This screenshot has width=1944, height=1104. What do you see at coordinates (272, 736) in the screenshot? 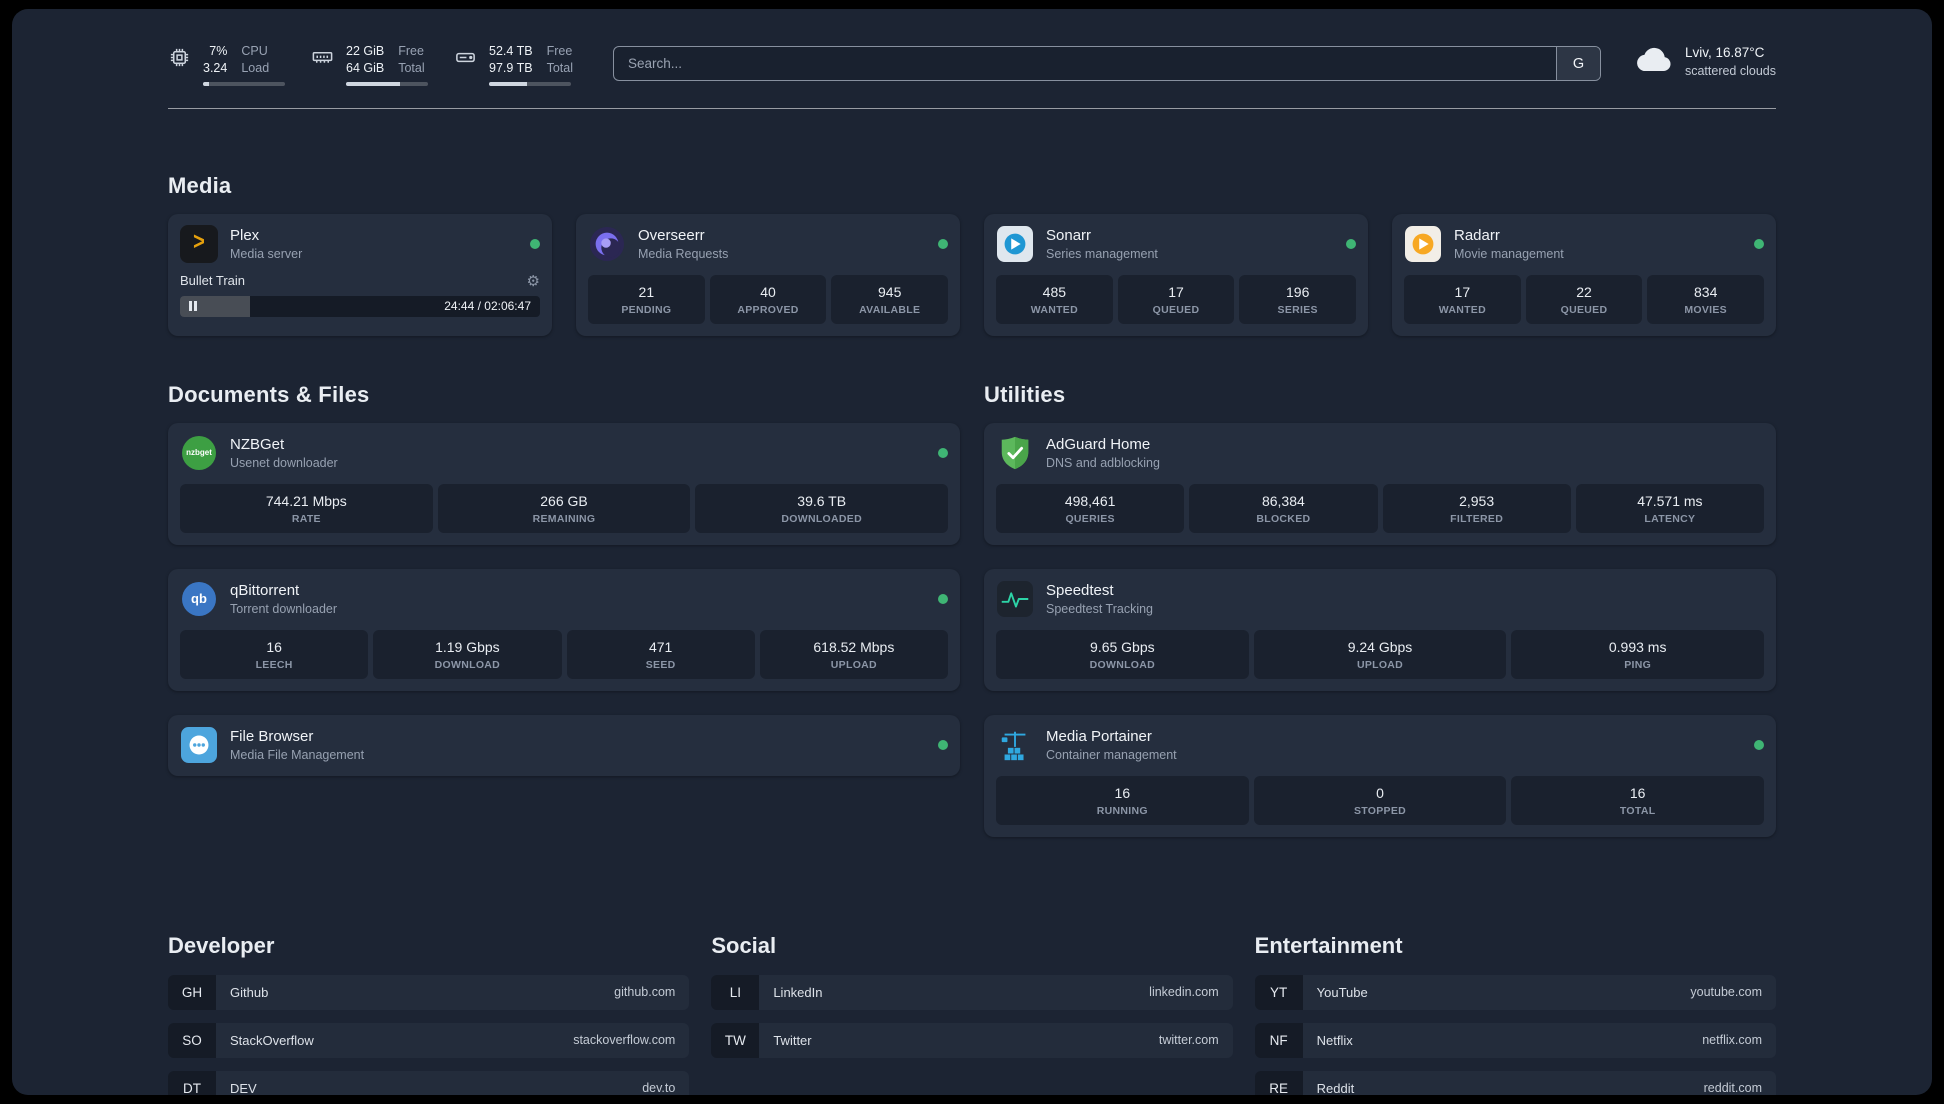
I see `service-name: File Browser` at bounding box center [272, 736].